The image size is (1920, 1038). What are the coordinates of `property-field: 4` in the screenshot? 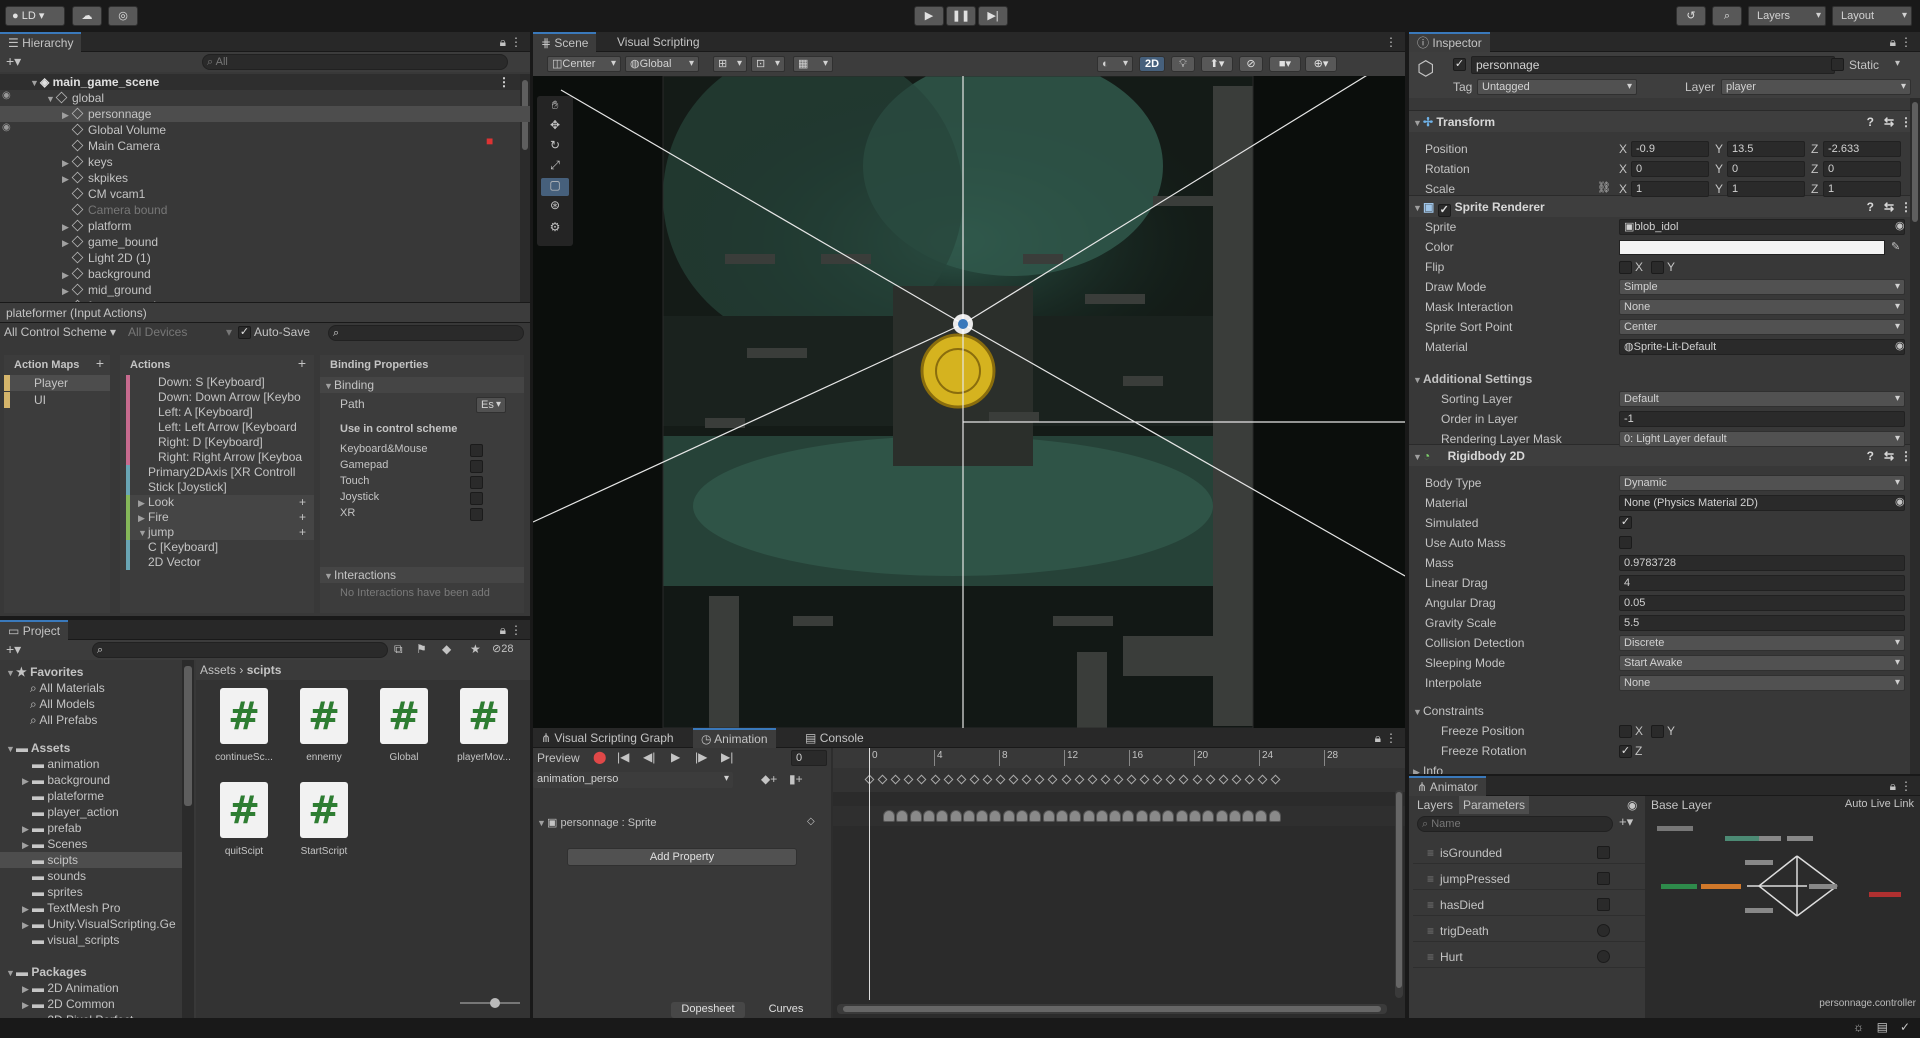 It's located at (1762, 583).